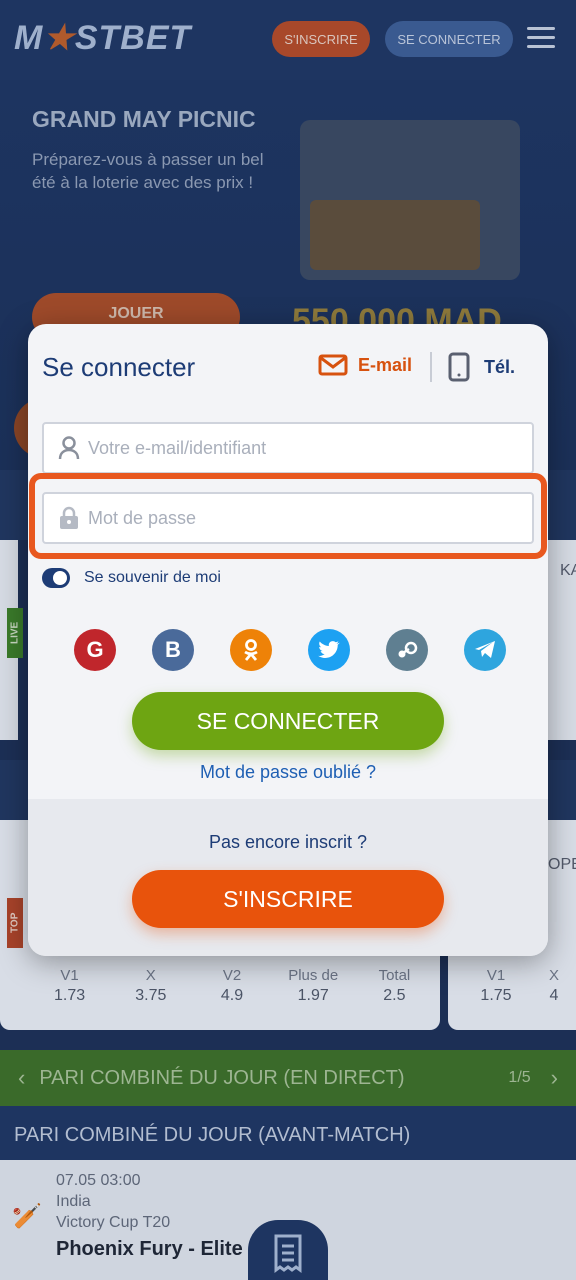 The image size is (576, 1280). I want to click on steam-icon, so click(407, 650).